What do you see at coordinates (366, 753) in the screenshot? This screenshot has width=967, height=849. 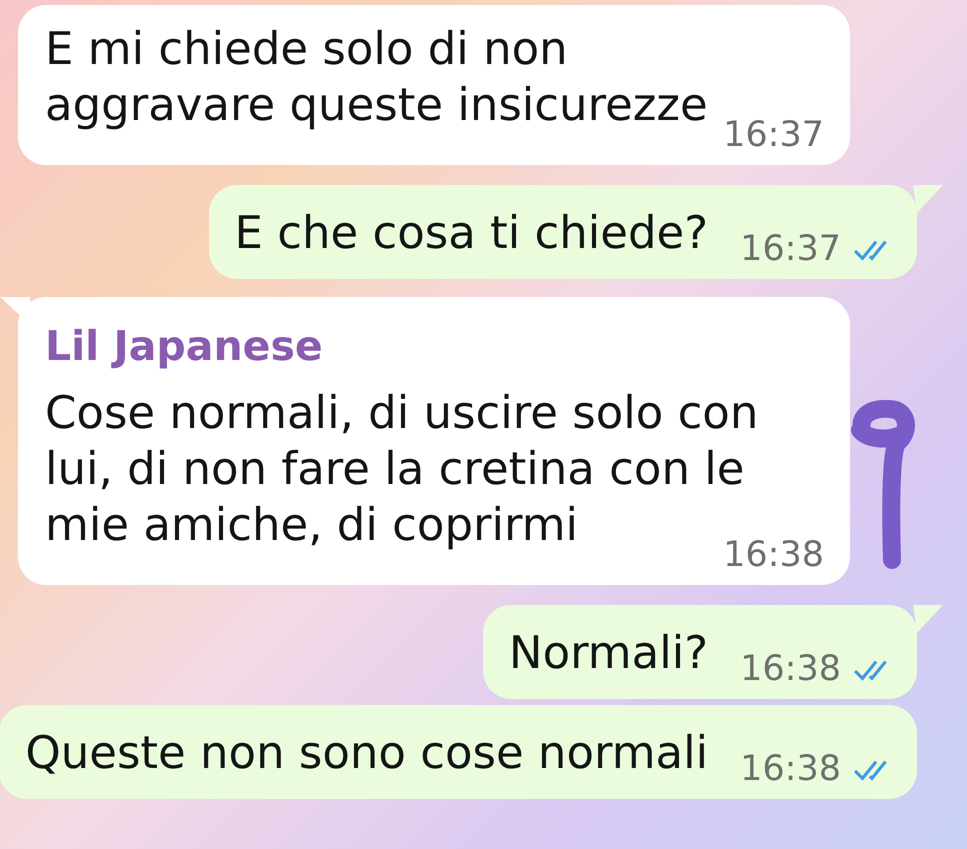 I see `message-text: Queste non sono cose normali` at bounding box center [366, 753].